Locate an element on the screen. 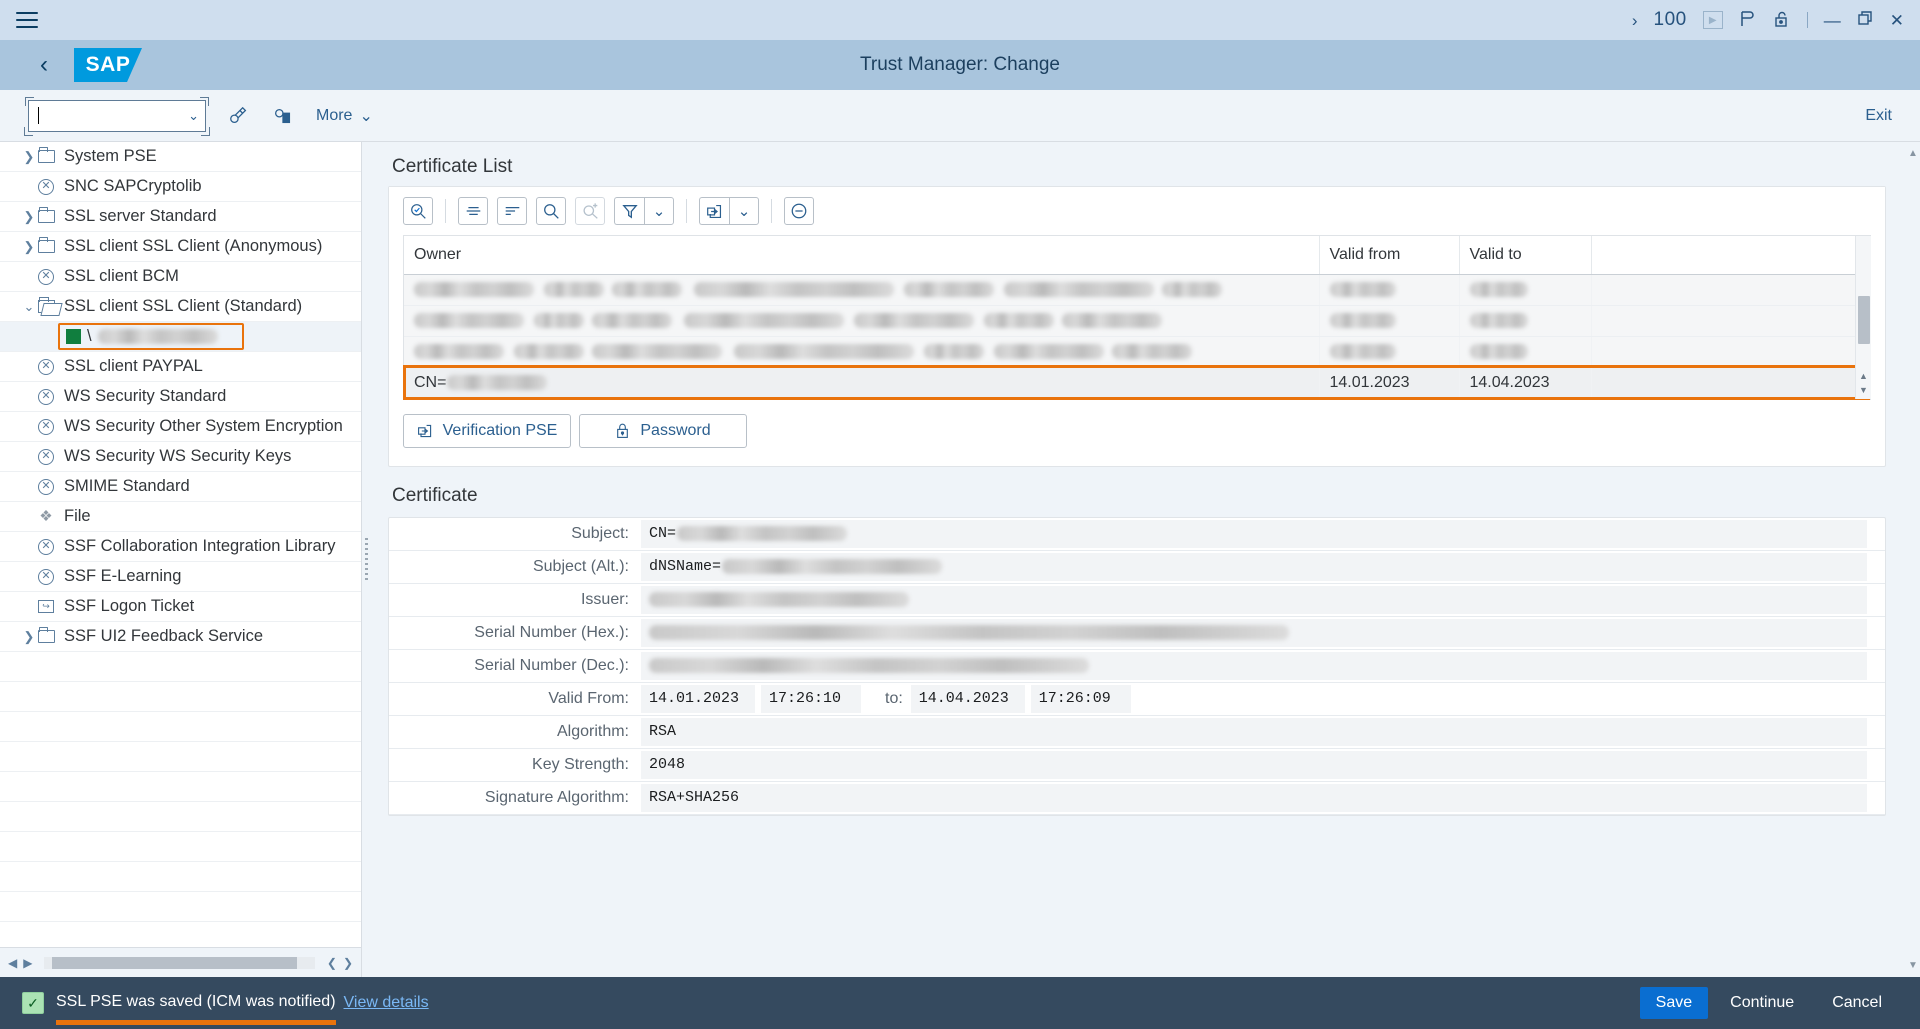  tree-item-2: ❯ SSL server Standard is located at coordinates (180, 217).